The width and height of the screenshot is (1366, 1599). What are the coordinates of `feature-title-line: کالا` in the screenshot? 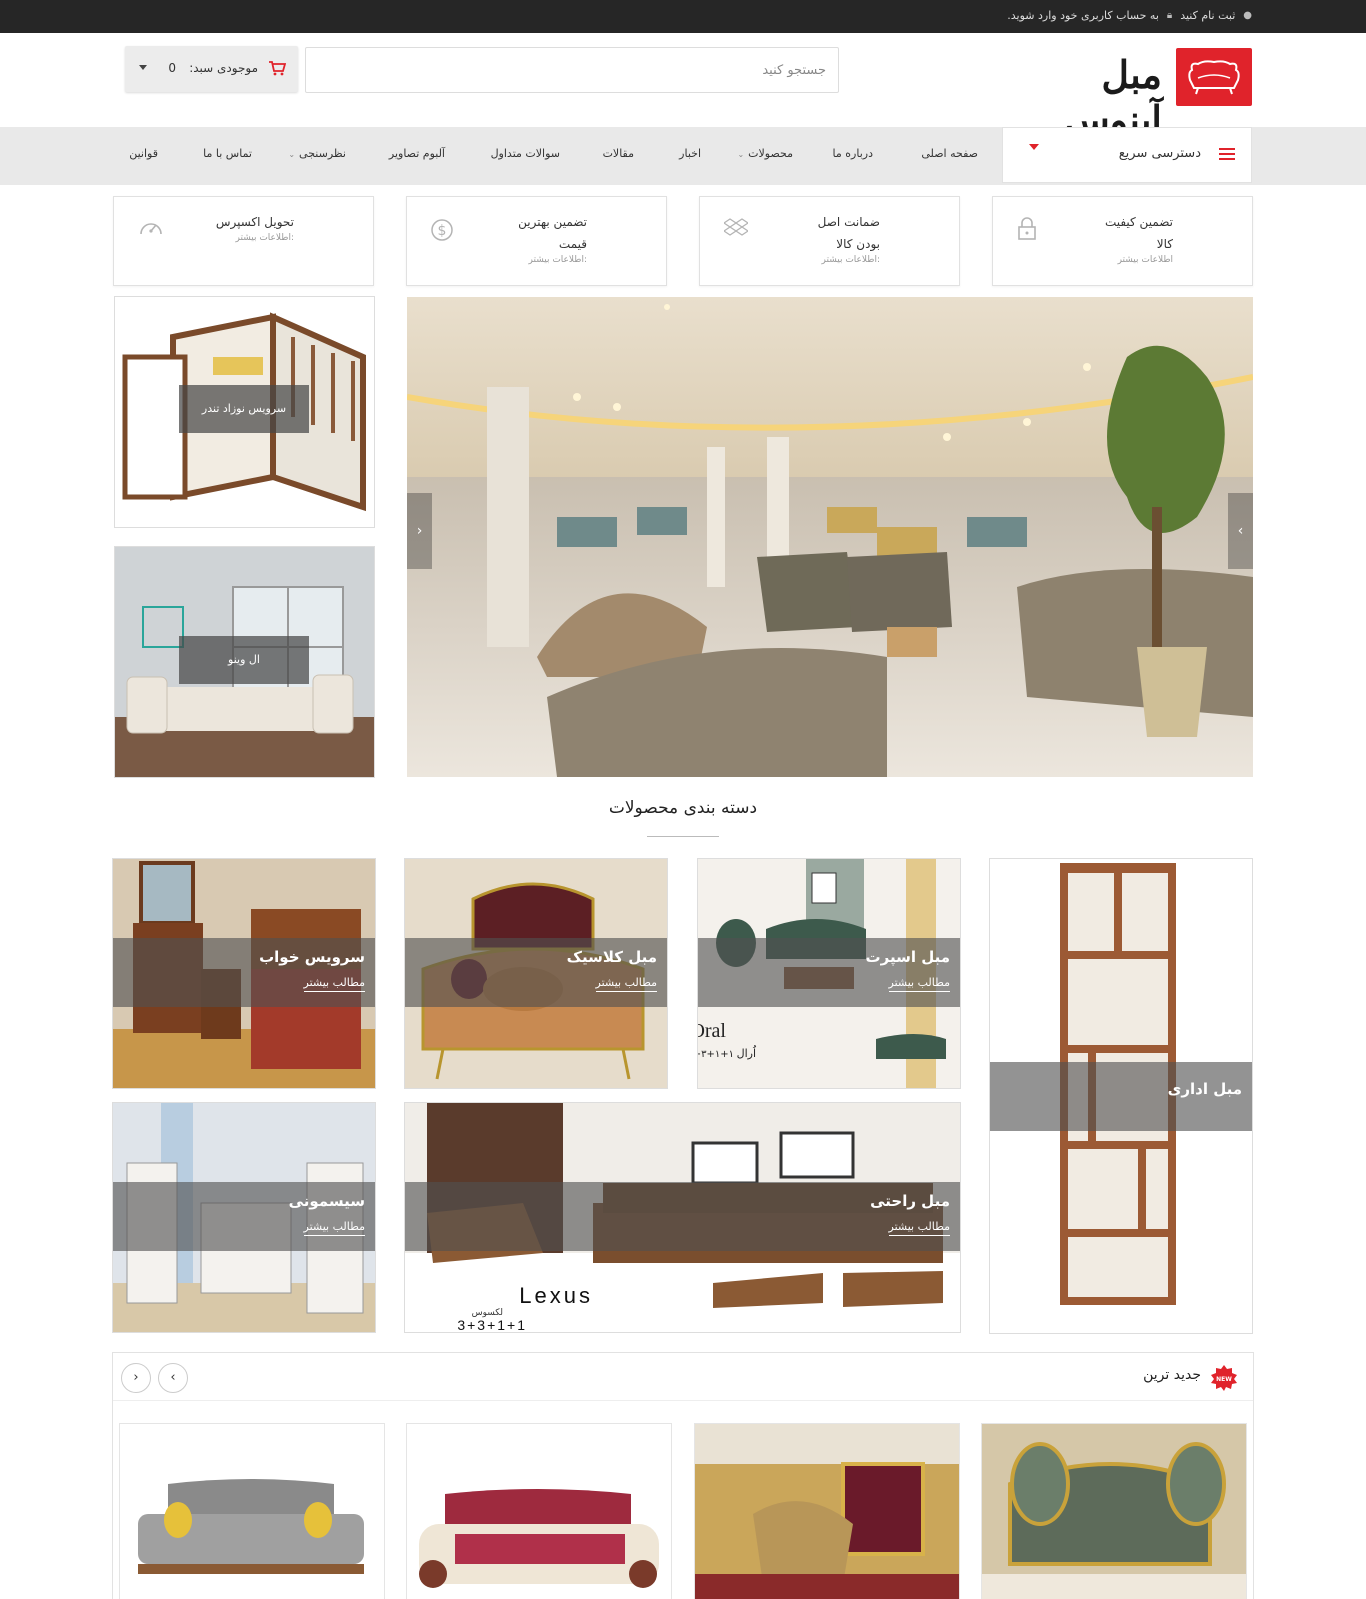 It's located at (1164, 244).